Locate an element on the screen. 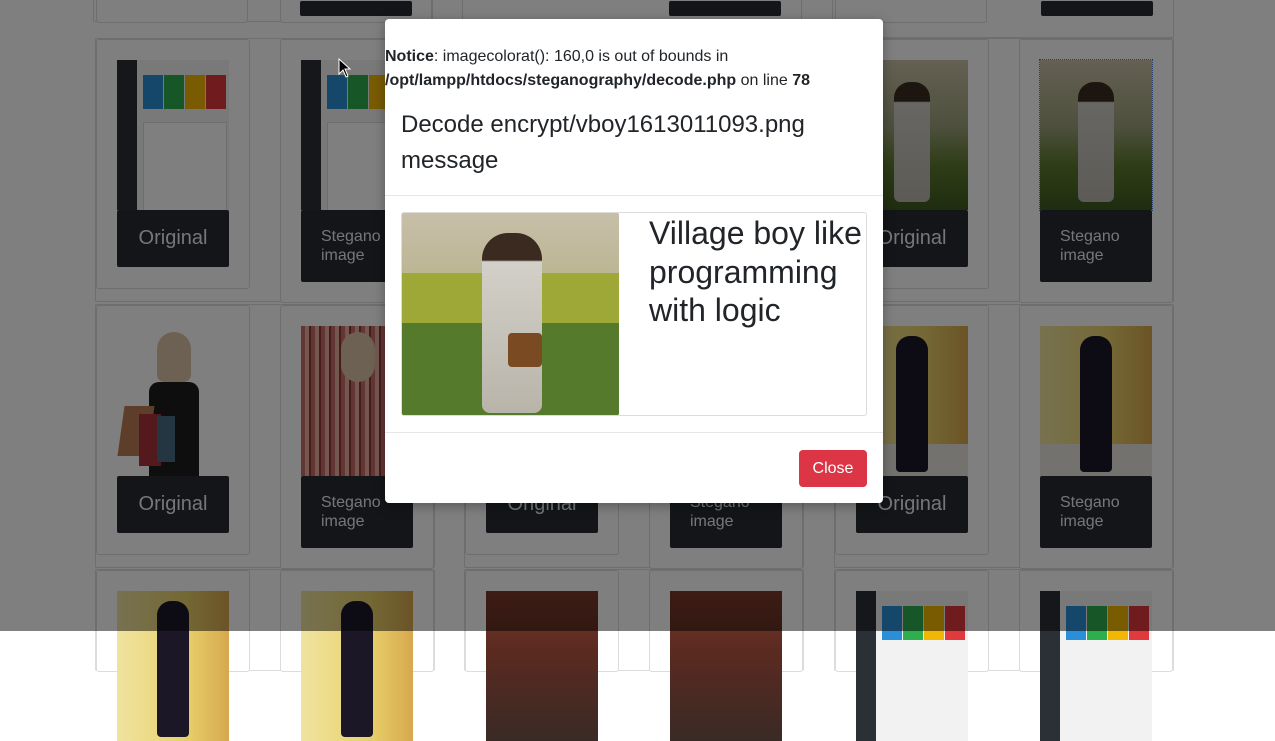 The height and width of the screenshot is (741, 1275). close-button: Close is located at coordinates (833, 468).